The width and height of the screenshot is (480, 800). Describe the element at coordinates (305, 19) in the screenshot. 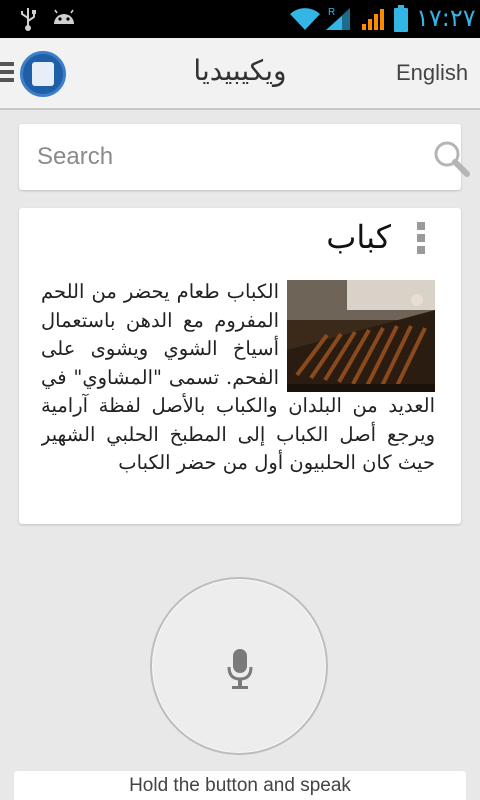

I see `wifi-icon` at that location.